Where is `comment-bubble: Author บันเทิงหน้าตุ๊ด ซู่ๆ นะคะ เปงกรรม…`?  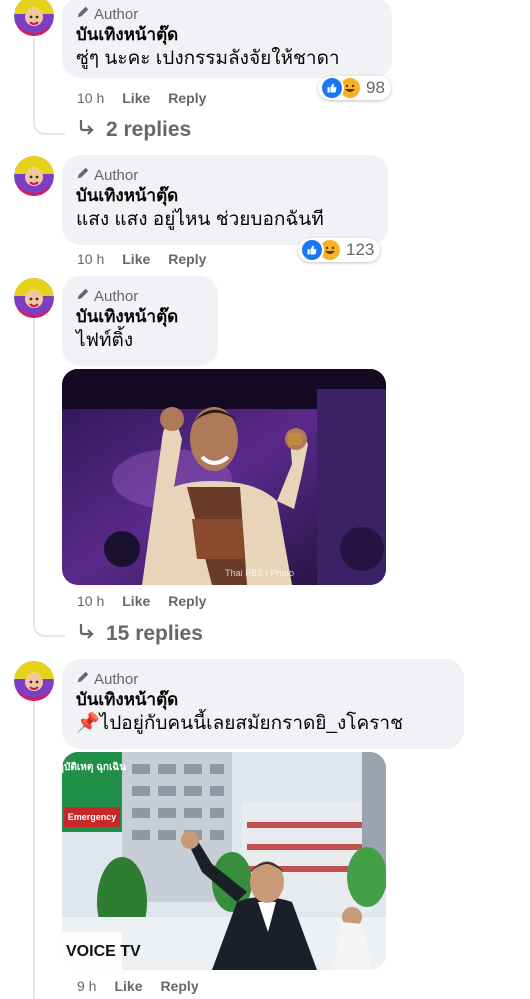
comment-bubble: Author บันเทิงหน้าตุ๊ด ซู่ๆ นะคะ เปงกรรม… is located at coordinates (227, 39).